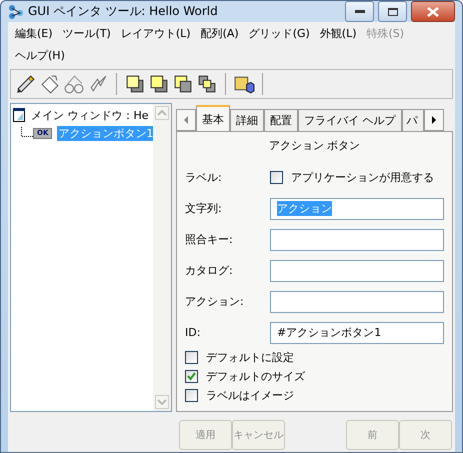 This screenshot has height=453, width=463. Describe the element at coordinates (279, 34) in the screenshot. I see `menu-item: グリッド(G)` at that location.